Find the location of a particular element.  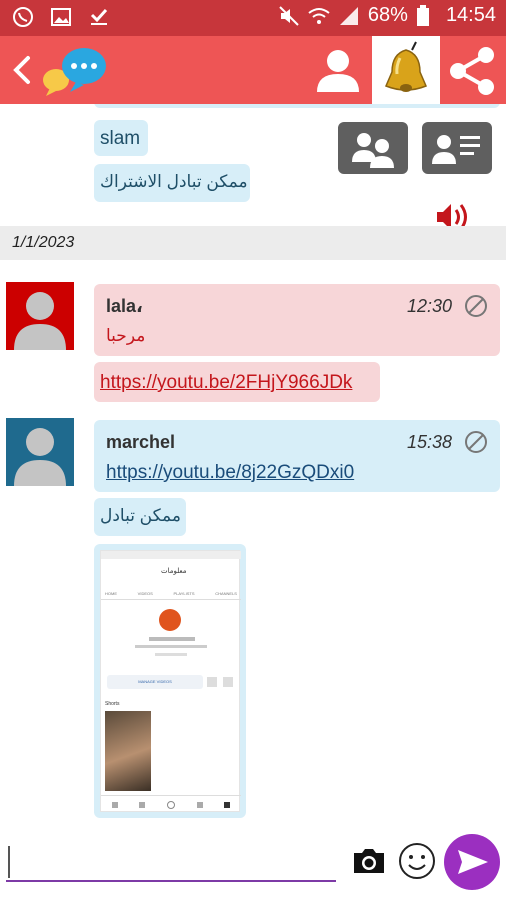

battery-icon is located at coordinates (427, 15).